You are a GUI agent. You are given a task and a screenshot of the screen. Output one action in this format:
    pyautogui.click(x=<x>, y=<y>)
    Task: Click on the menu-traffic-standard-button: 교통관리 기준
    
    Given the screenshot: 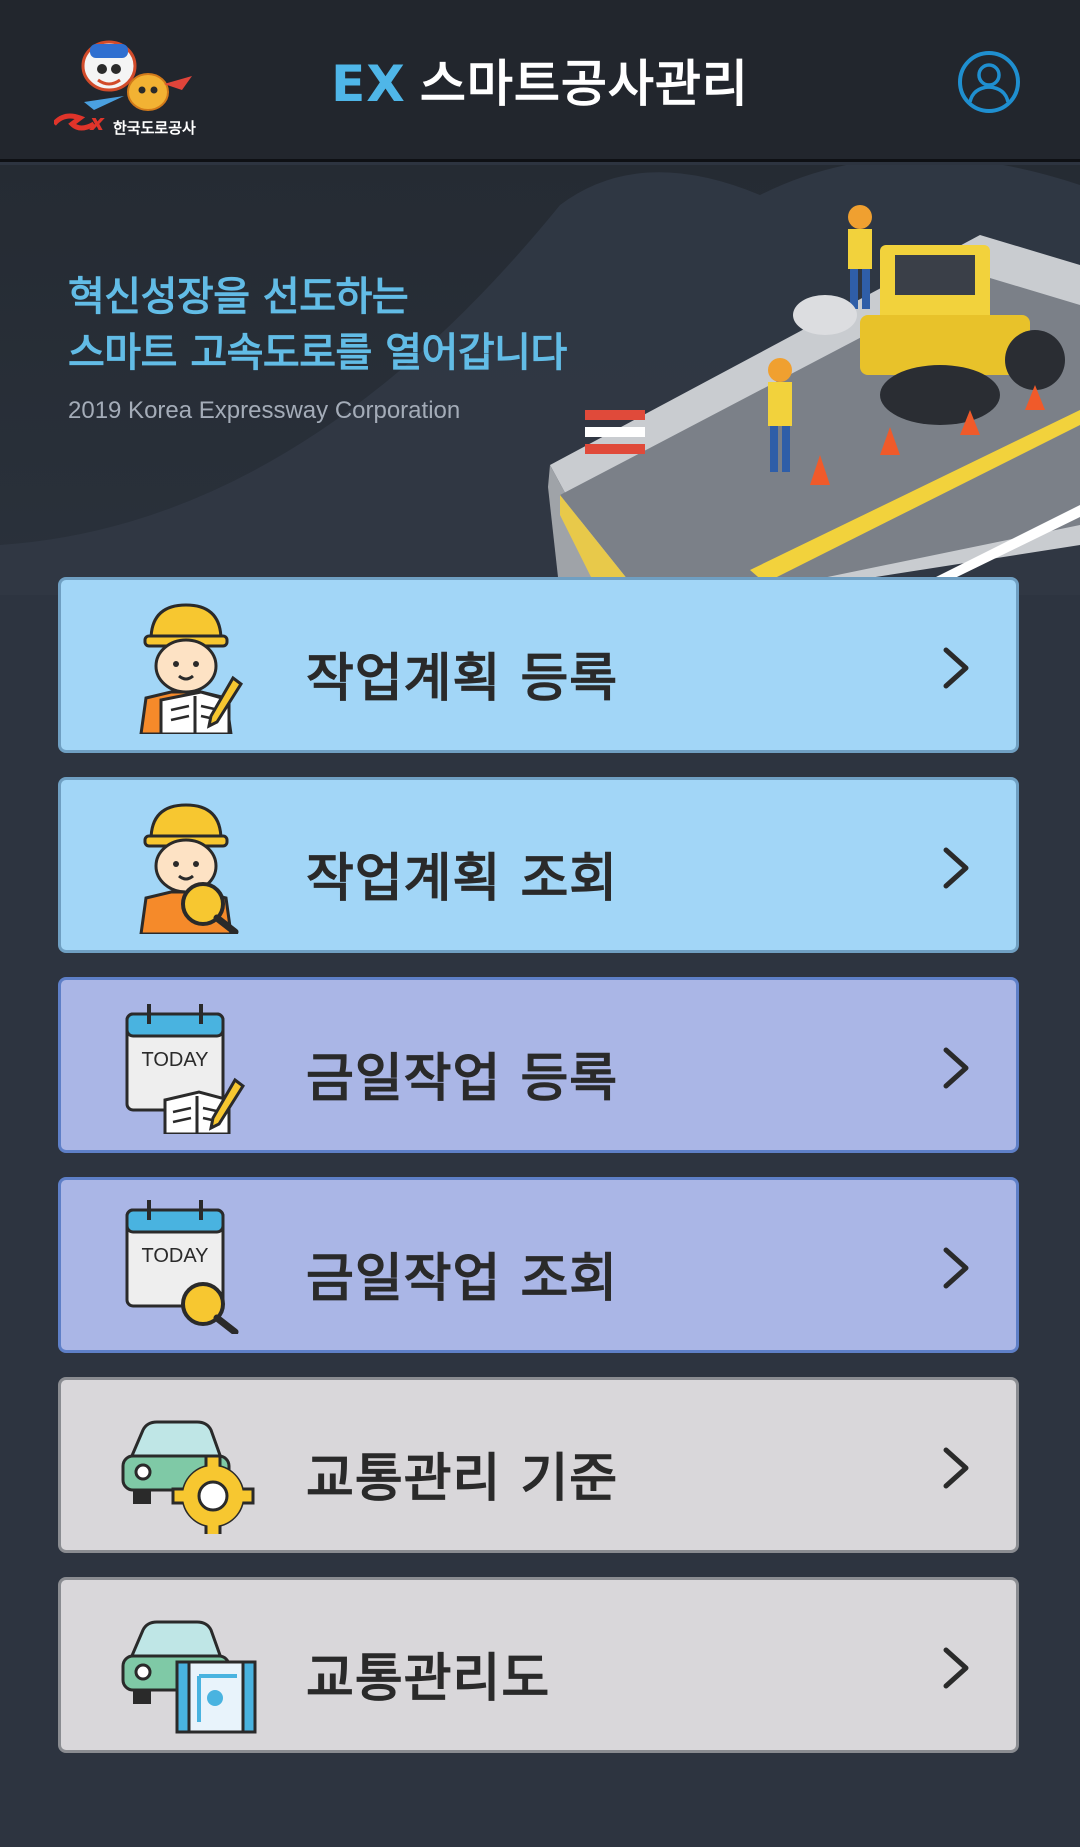 What is the action you would take?
    pyautogui.click(x=538, y=1465)
    